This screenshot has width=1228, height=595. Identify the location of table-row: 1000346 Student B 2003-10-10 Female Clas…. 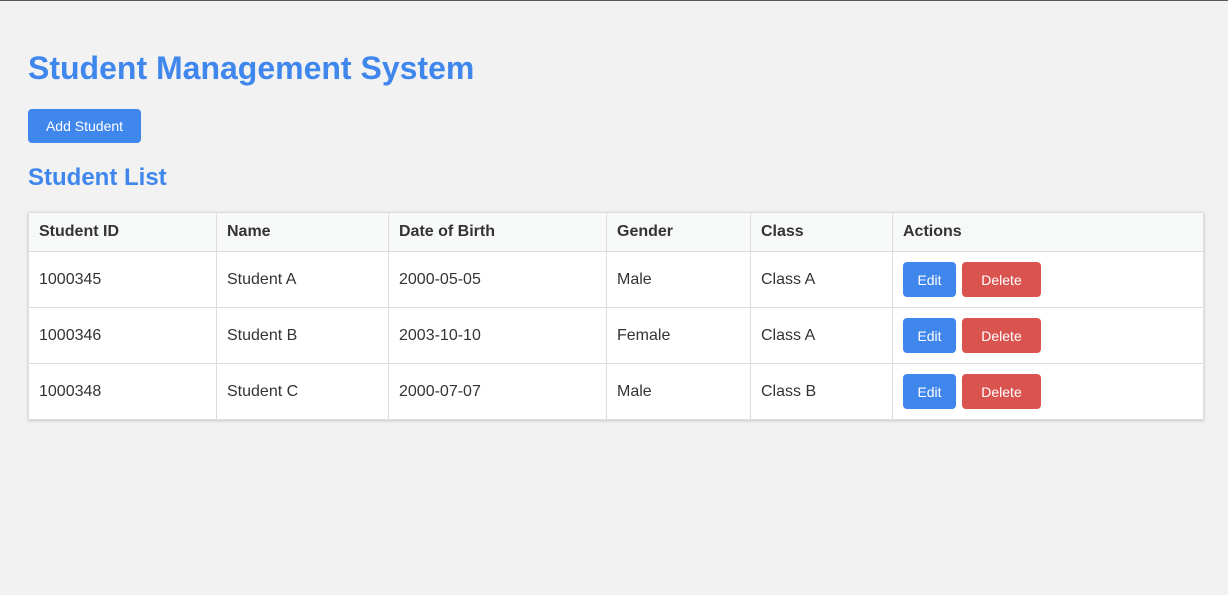
(616, 335).